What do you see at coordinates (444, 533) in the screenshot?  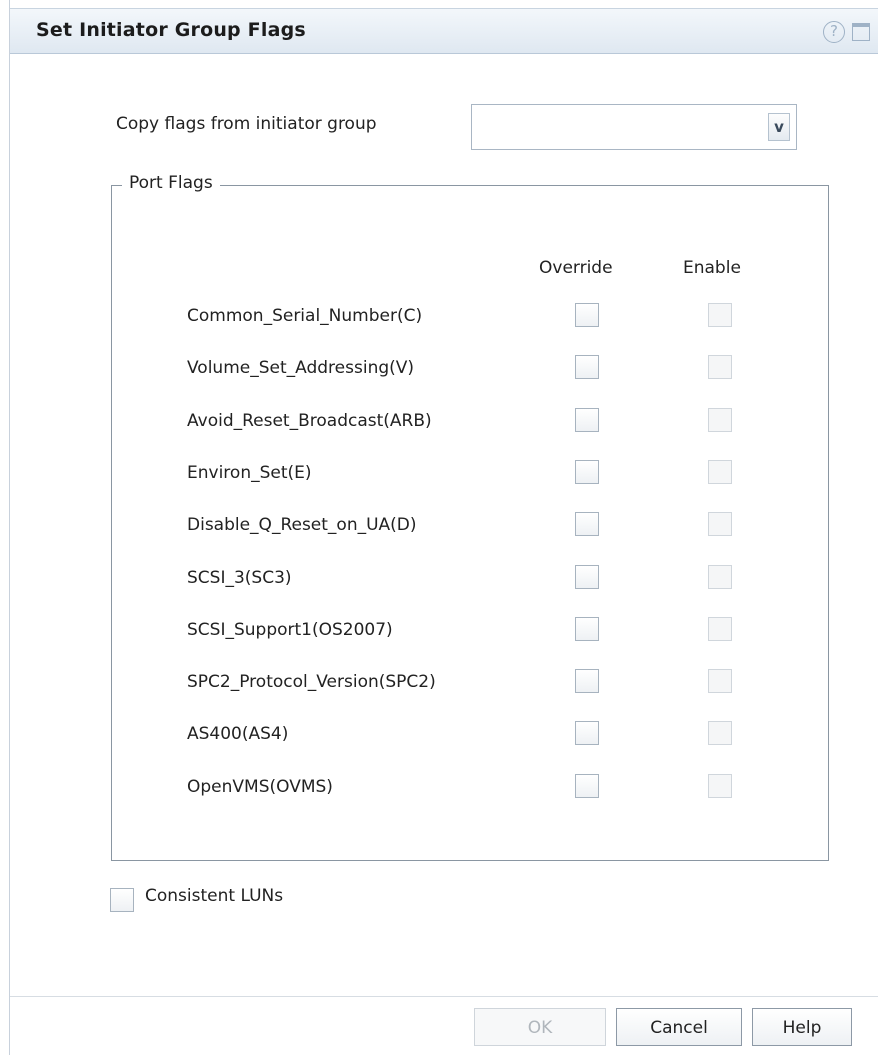 I see `port-flag-row: Disable_Q_Reset_on_UA(D)` at bounding box center [444, 533].